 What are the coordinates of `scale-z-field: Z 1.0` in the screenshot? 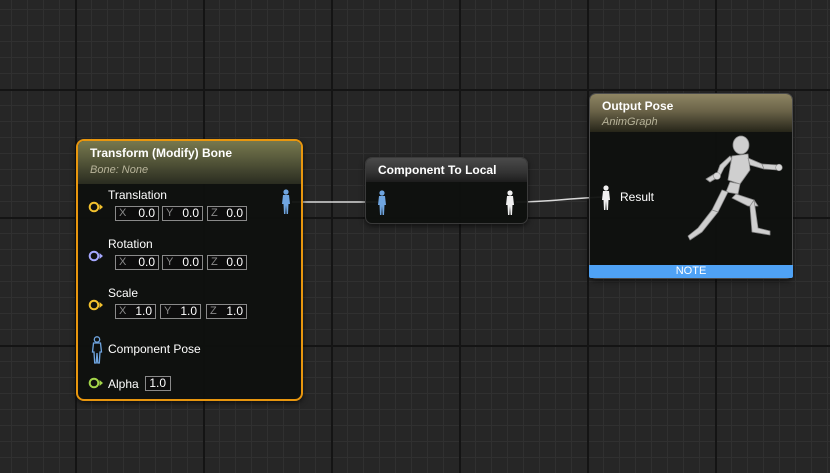 It's located at (226, 311).